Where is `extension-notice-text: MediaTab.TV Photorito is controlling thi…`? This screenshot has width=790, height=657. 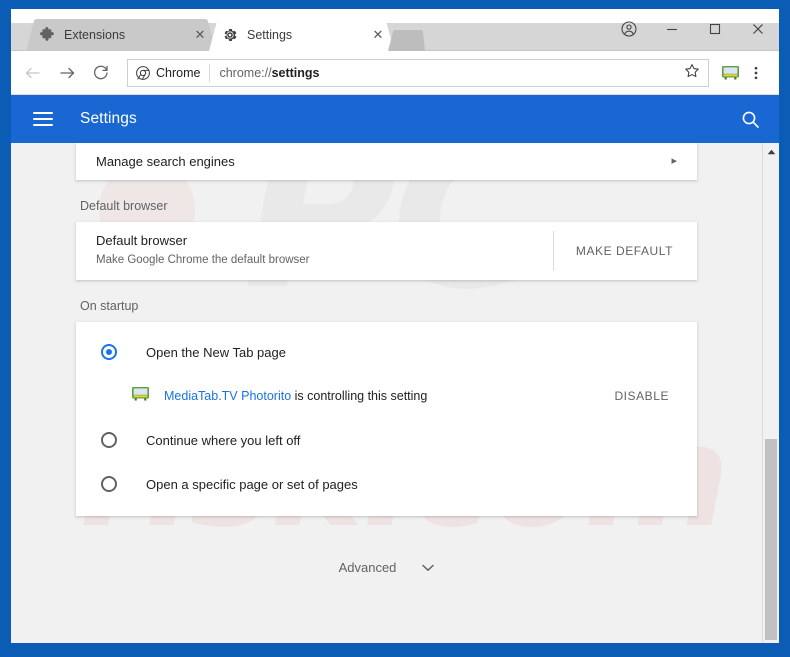
extension-notice-text: MediaTab.TV Photorito is controlling thi… is located at coordinates (295, 396).